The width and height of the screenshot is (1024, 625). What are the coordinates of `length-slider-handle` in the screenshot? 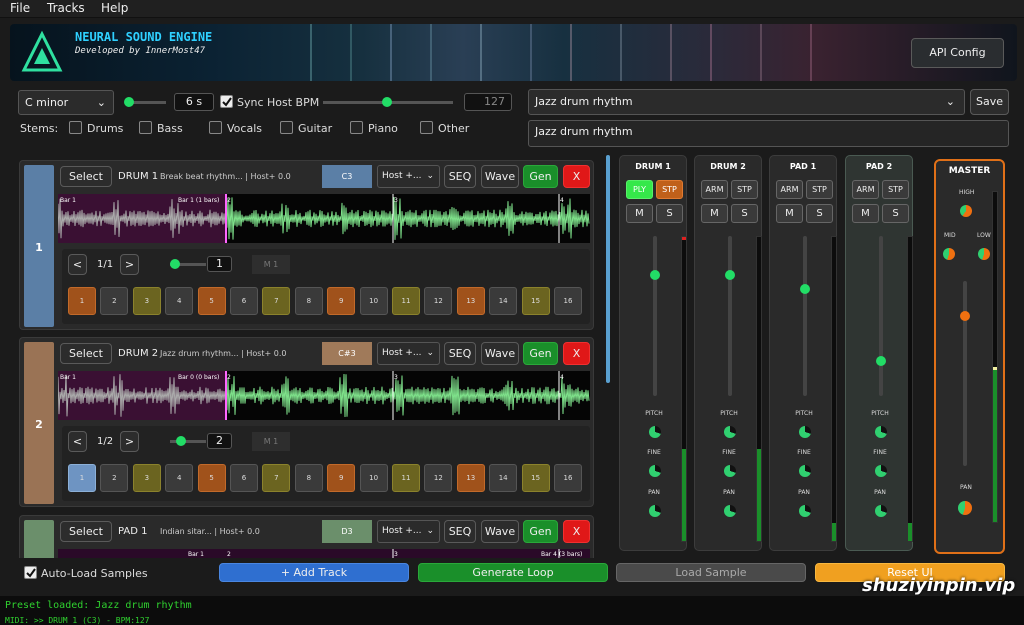 It's located at (129, 102).